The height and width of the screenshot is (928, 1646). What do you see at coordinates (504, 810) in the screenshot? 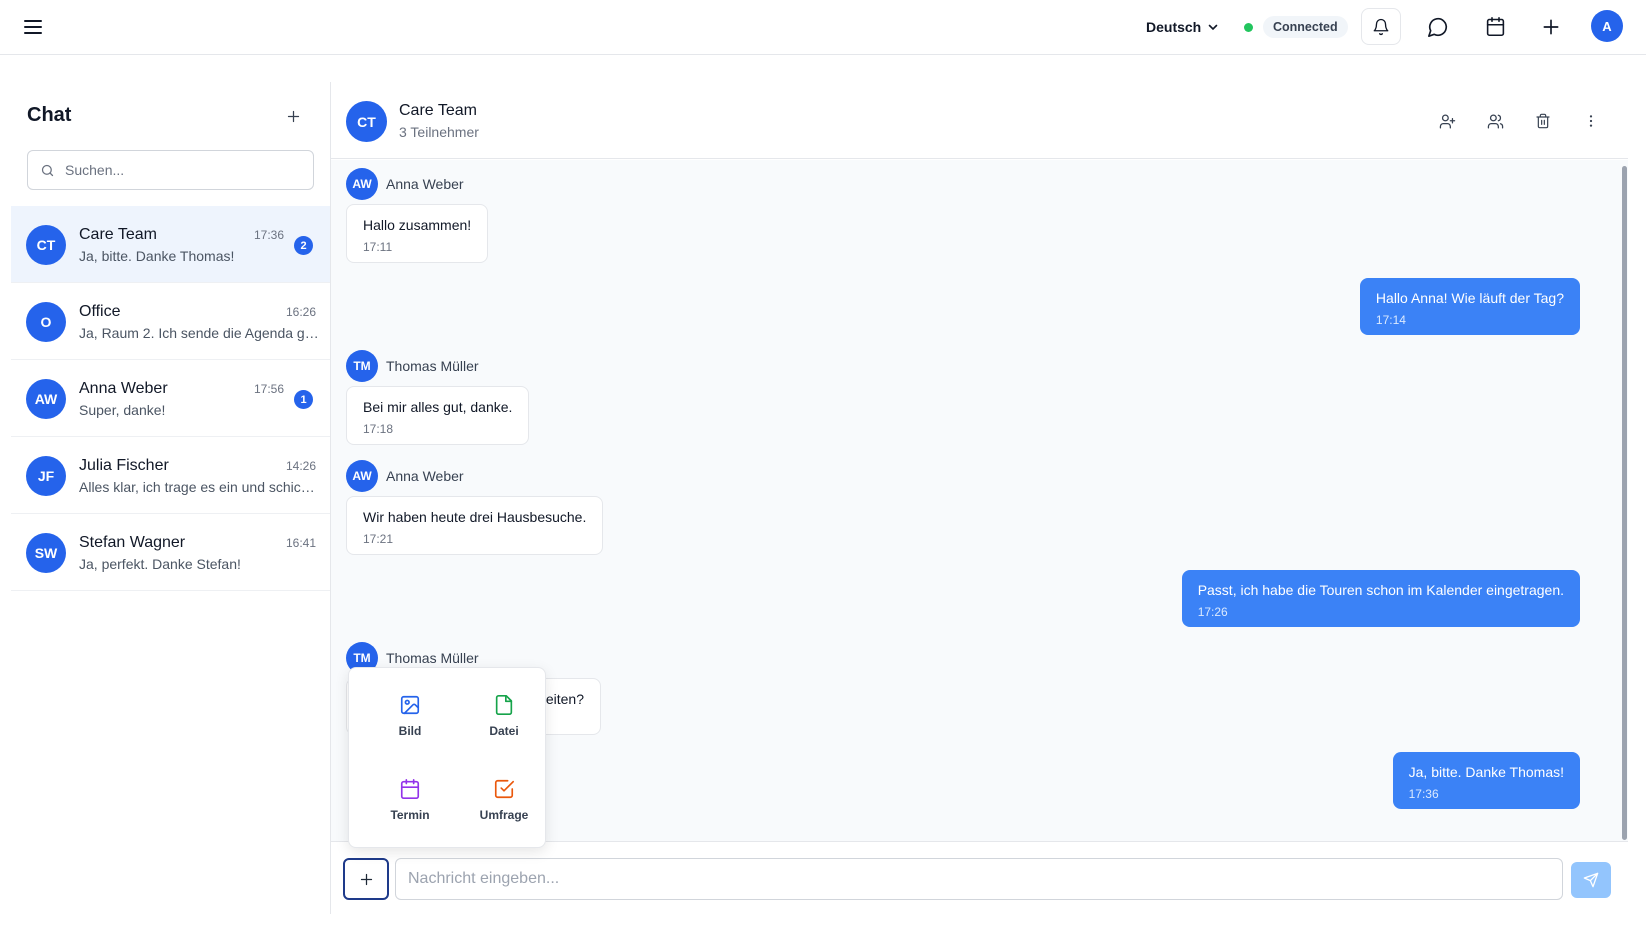
I see `attach-poll-option: Umfrage` at bounding box center [504, 810].